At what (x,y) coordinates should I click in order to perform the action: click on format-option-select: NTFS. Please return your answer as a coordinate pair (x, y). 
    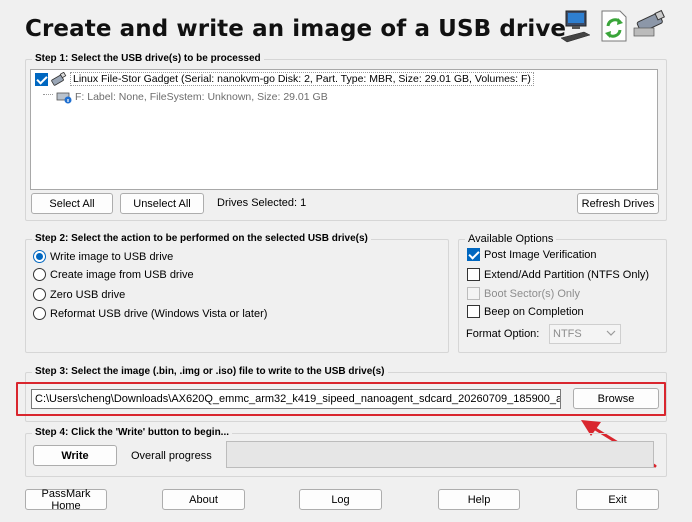
    Looking at the image, I should click on (585, 334).